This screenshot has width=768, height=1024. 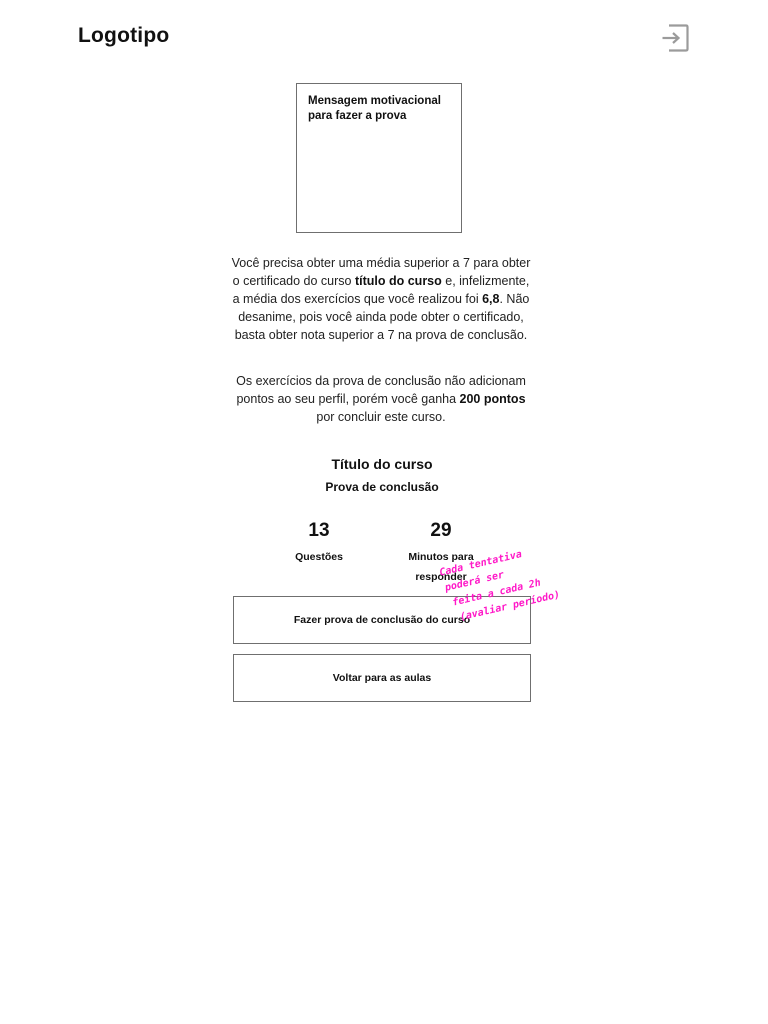 I want to click on back-to-lessons-button: Voltar para as aulas, so click(x=382, y=678).